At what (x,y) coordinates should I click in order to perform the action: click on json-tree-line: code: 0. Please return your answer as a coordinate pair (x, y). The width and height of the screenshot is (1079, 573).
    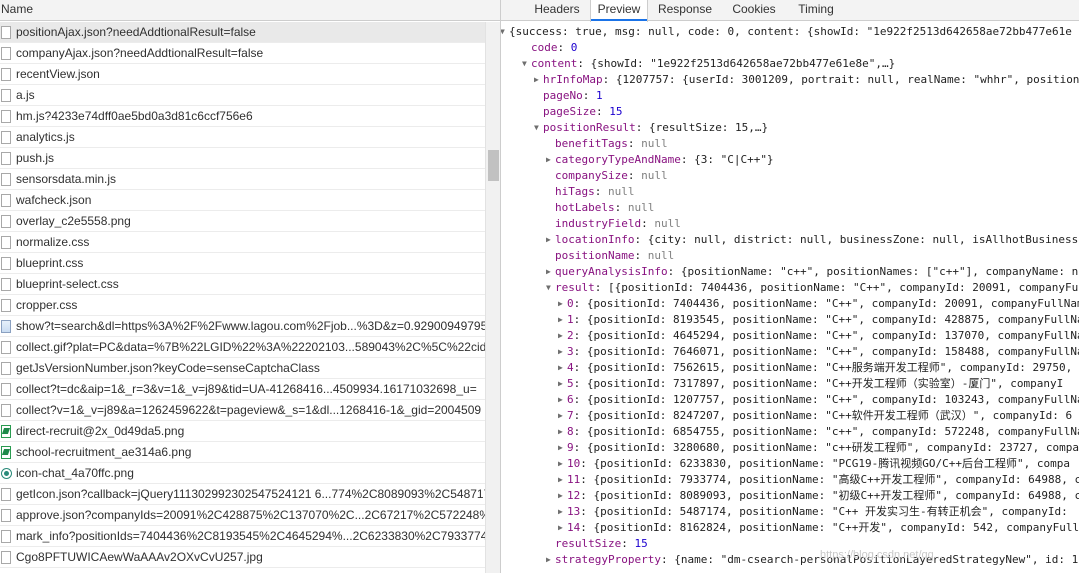
    Looking at the image, I should click on (790, 48).